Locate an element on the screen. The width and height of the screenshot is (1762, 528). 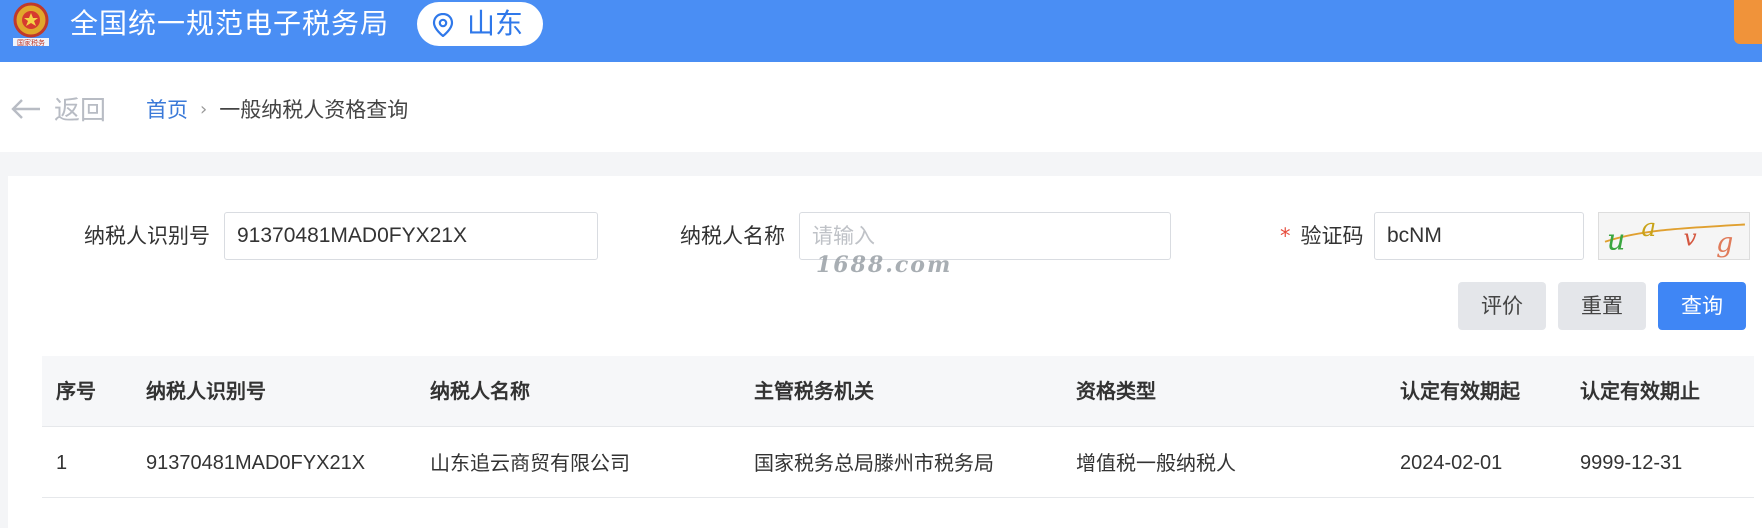
breadcrumb: 首页 › 一般纳税人资格查询 is located at coordinates (277, 109).